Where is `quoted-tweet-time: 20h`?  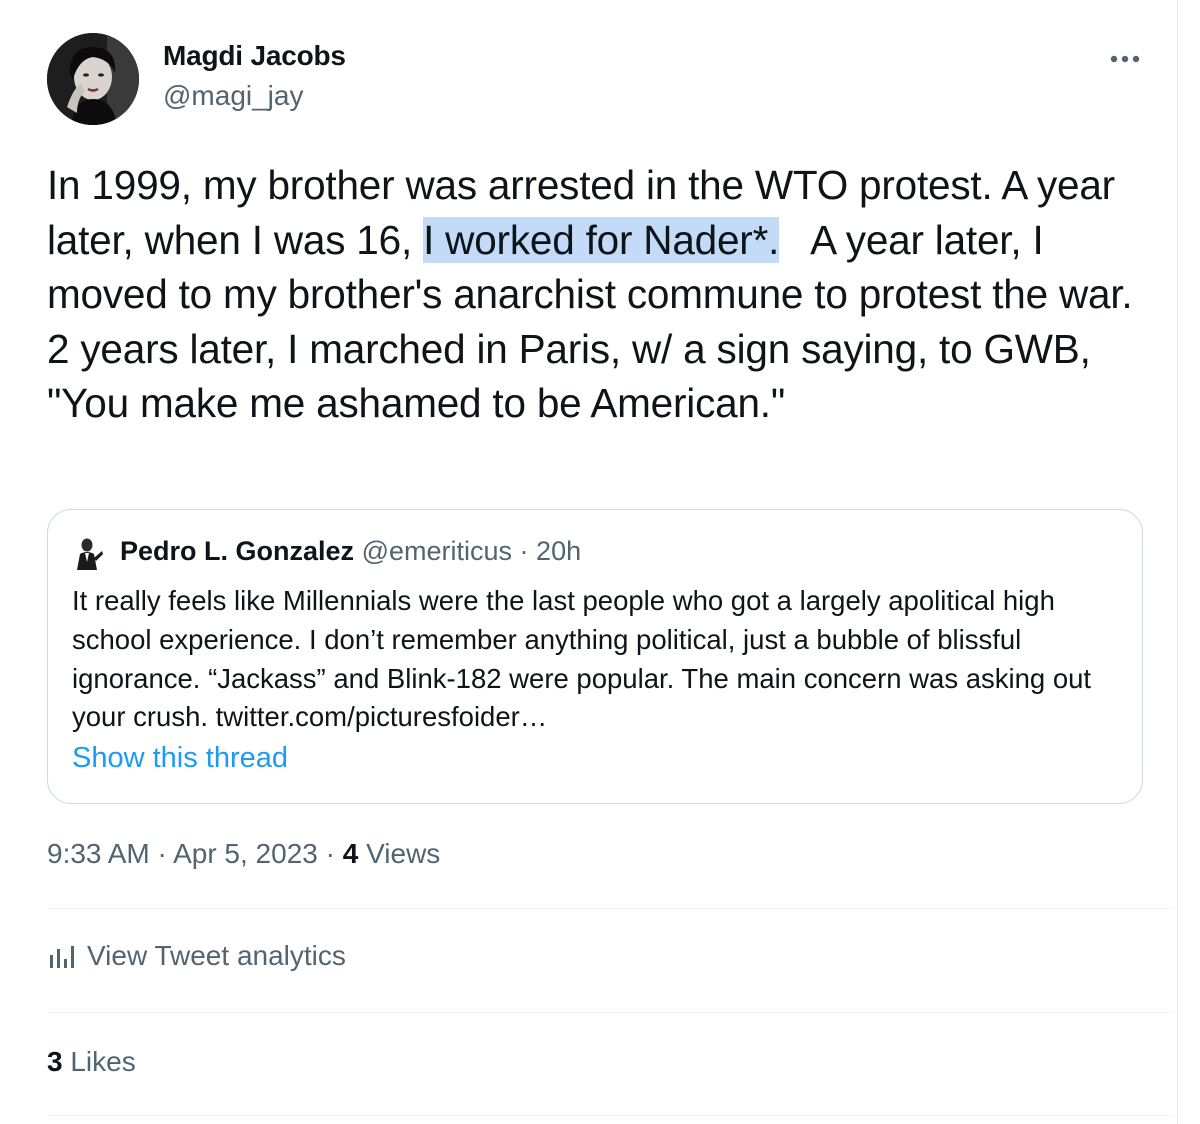
quoted-tweet-time: 20h is located at coordinates (558, 551).